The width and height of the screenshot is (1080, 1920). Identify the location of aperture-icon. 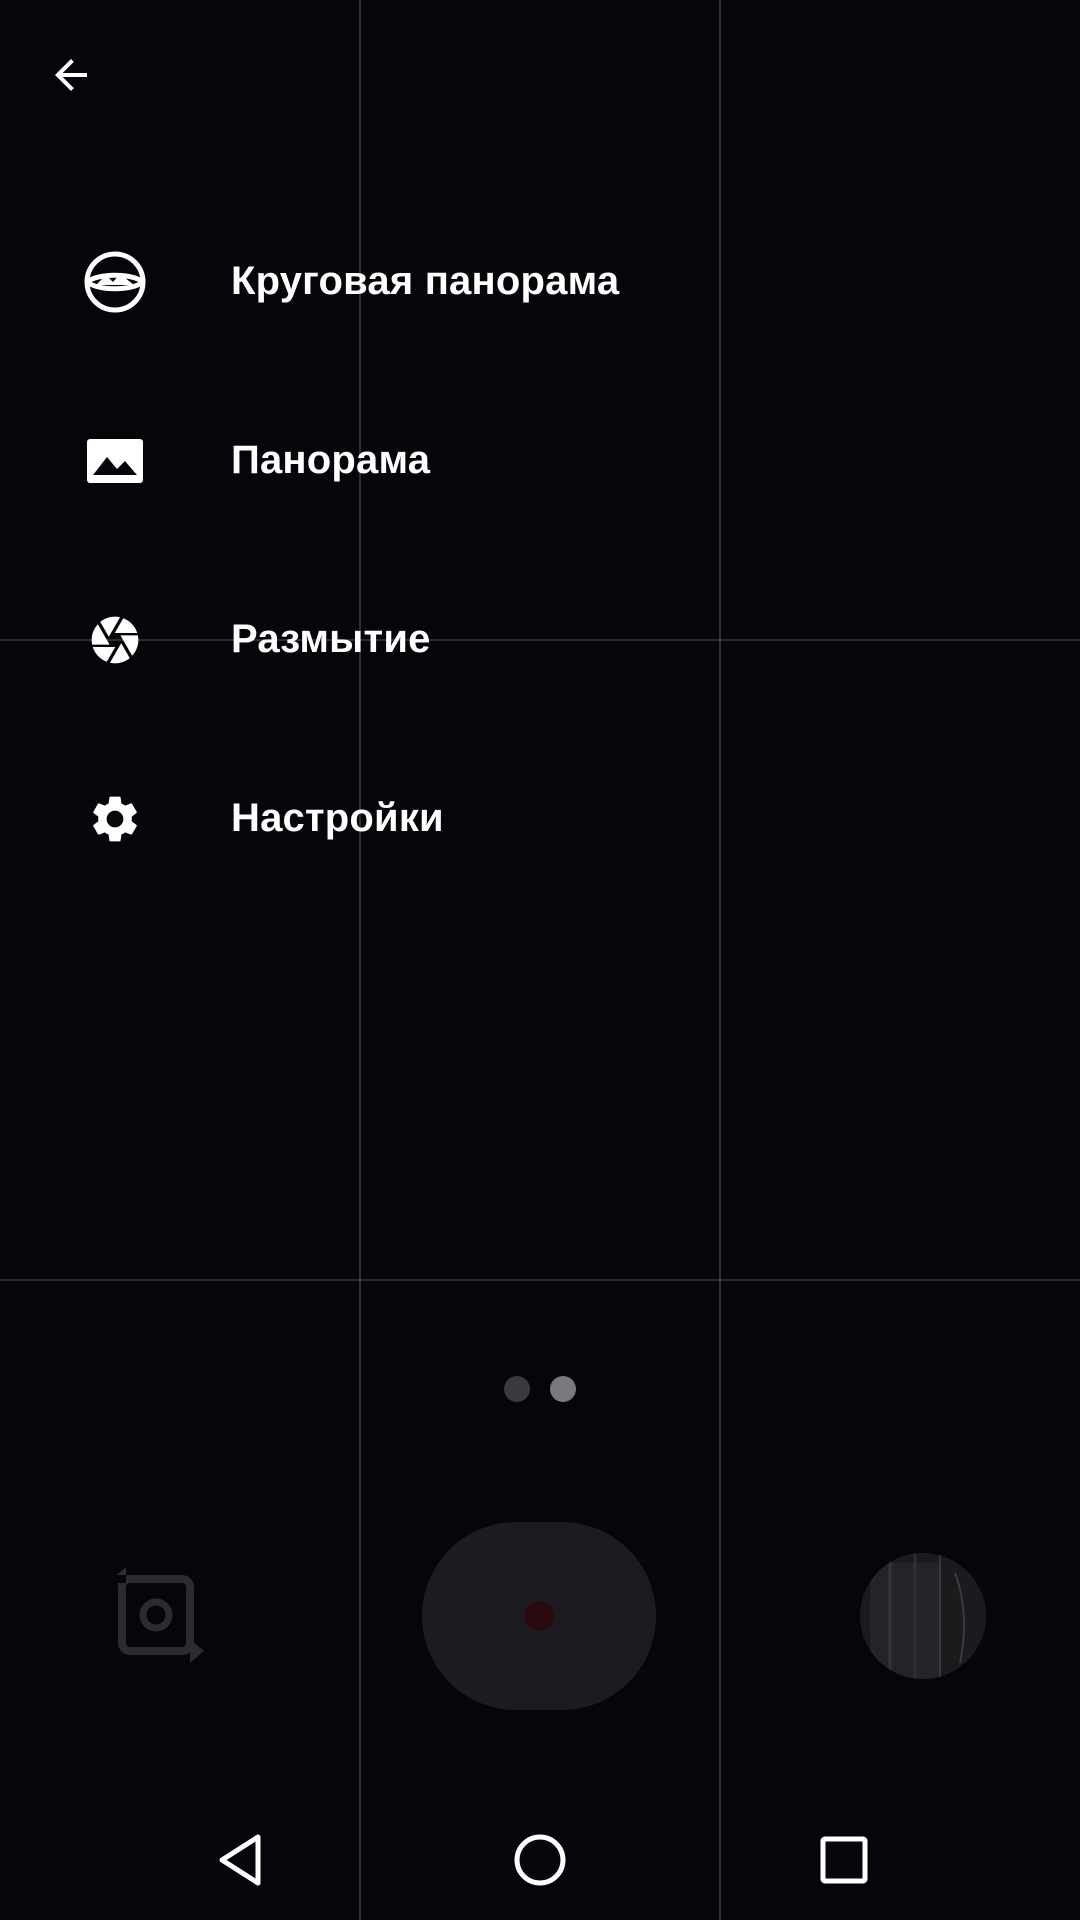
(115, 640).